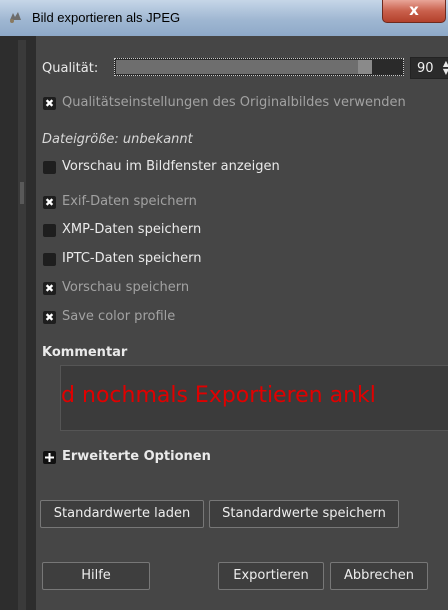  Describe the element at coordinates (49, 230) in the screenshot. I see `checkbox-xmp` at that location.